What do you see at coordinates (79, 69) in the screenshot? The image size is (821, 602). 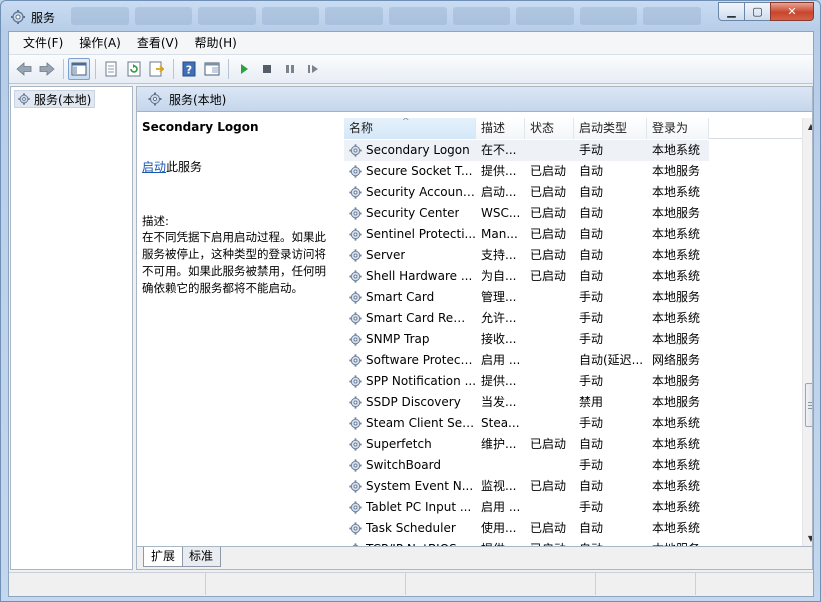 I see `show-hide-tree-button` at bounding box center [79, 69].